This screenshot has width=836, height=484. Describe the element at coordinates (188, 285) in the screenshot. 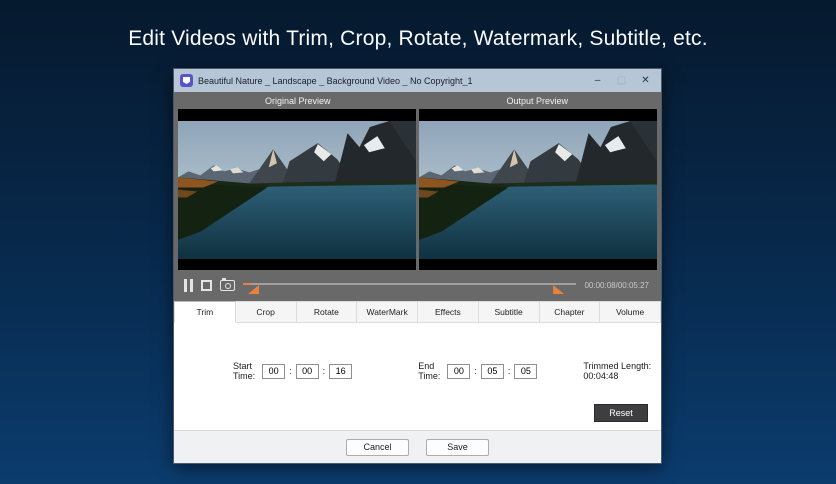

I see `pause-icon` at that location.